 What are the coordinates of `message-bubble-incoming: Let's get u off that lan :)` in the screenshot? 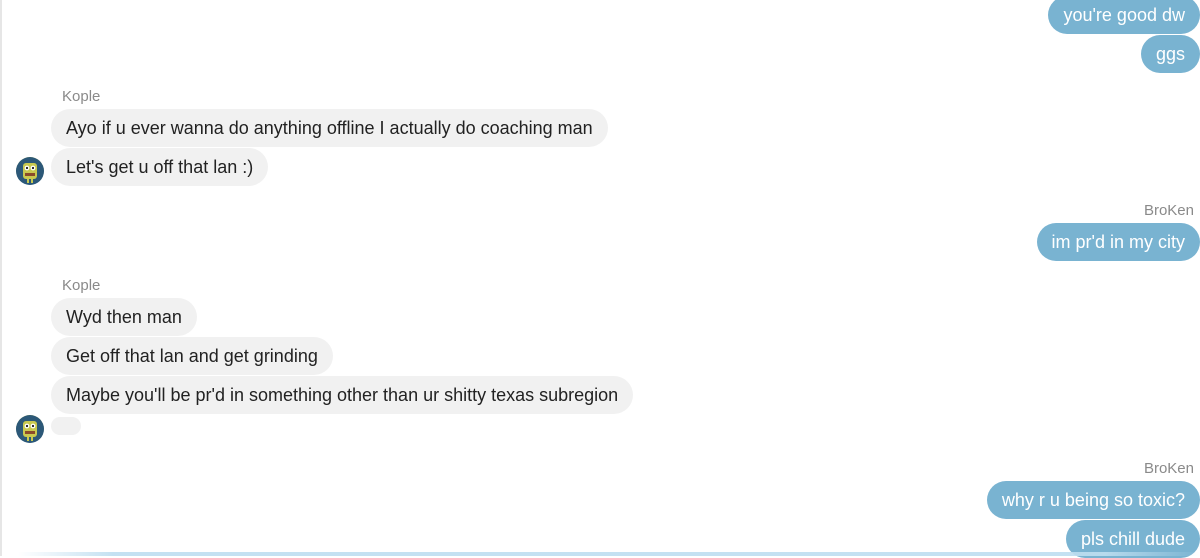 It's located at (160, 167).